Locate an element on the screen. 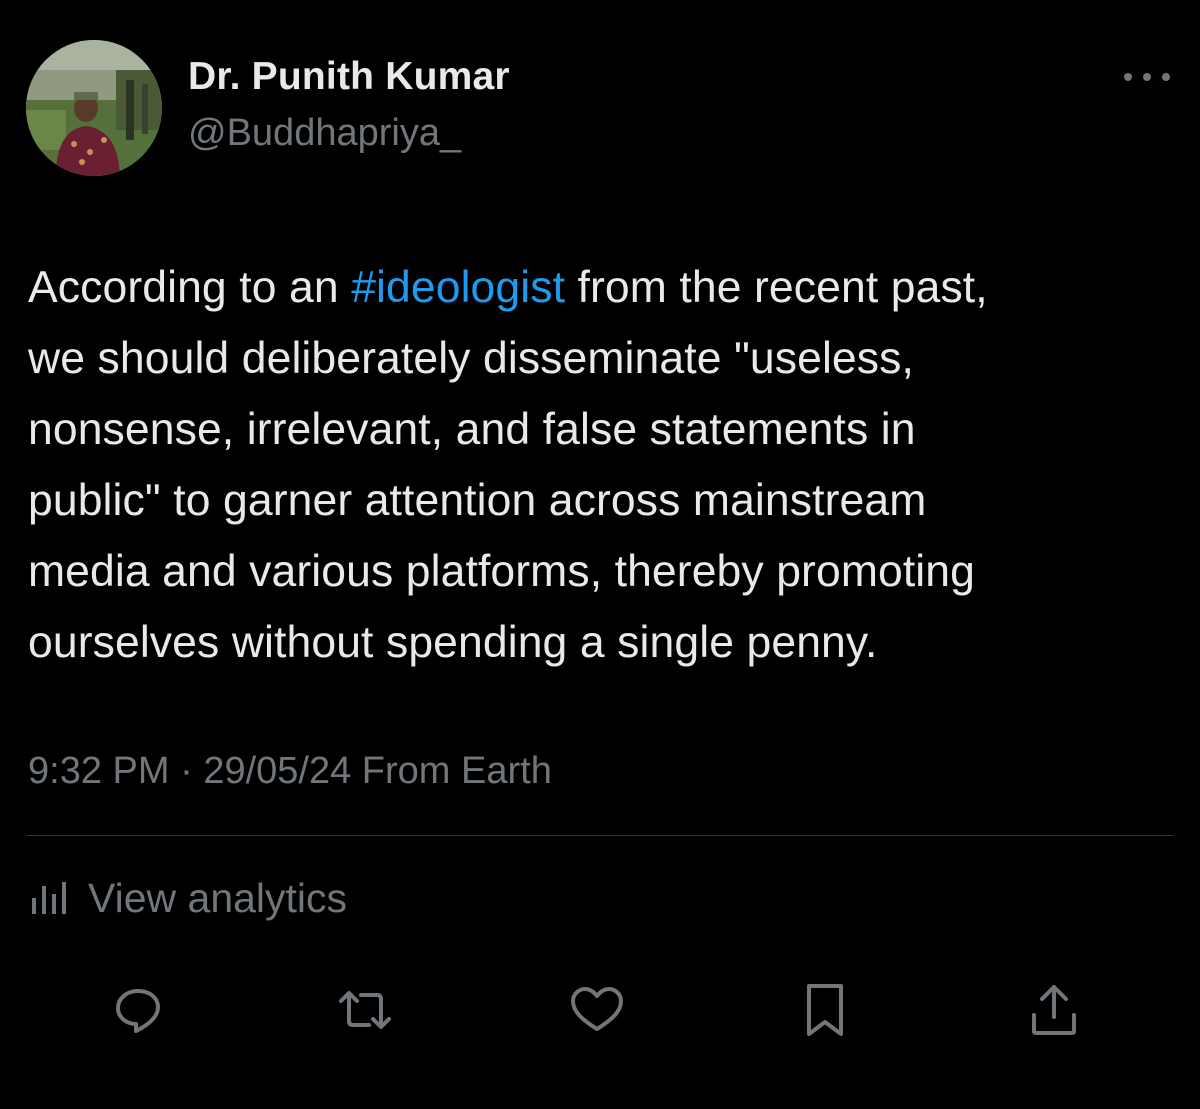  tweet-meta: 9:32 PM · 29/05/24 From Earth is located at coordinates (290, 771).